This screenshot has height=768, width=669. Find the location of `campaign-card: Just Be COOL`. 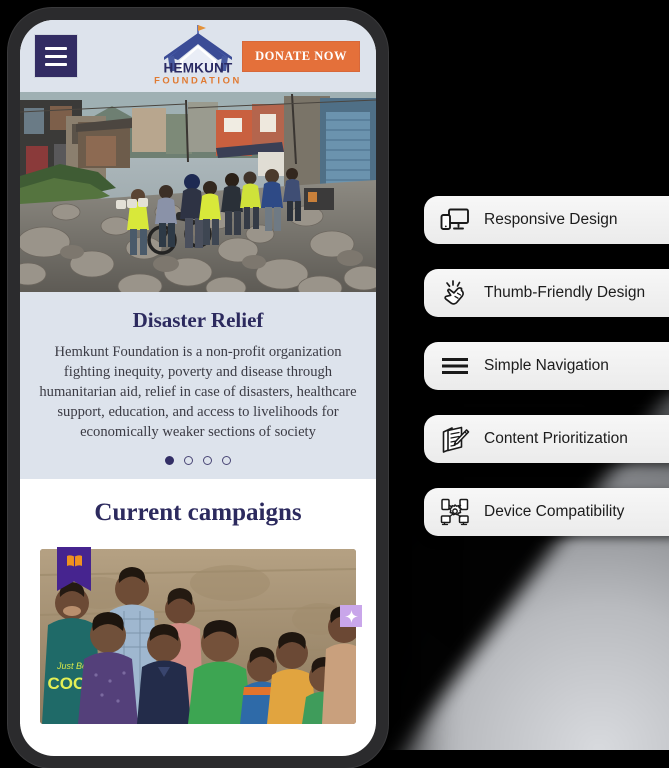

campaign-card: Just Be COOL is located at coordinates (201, 635).